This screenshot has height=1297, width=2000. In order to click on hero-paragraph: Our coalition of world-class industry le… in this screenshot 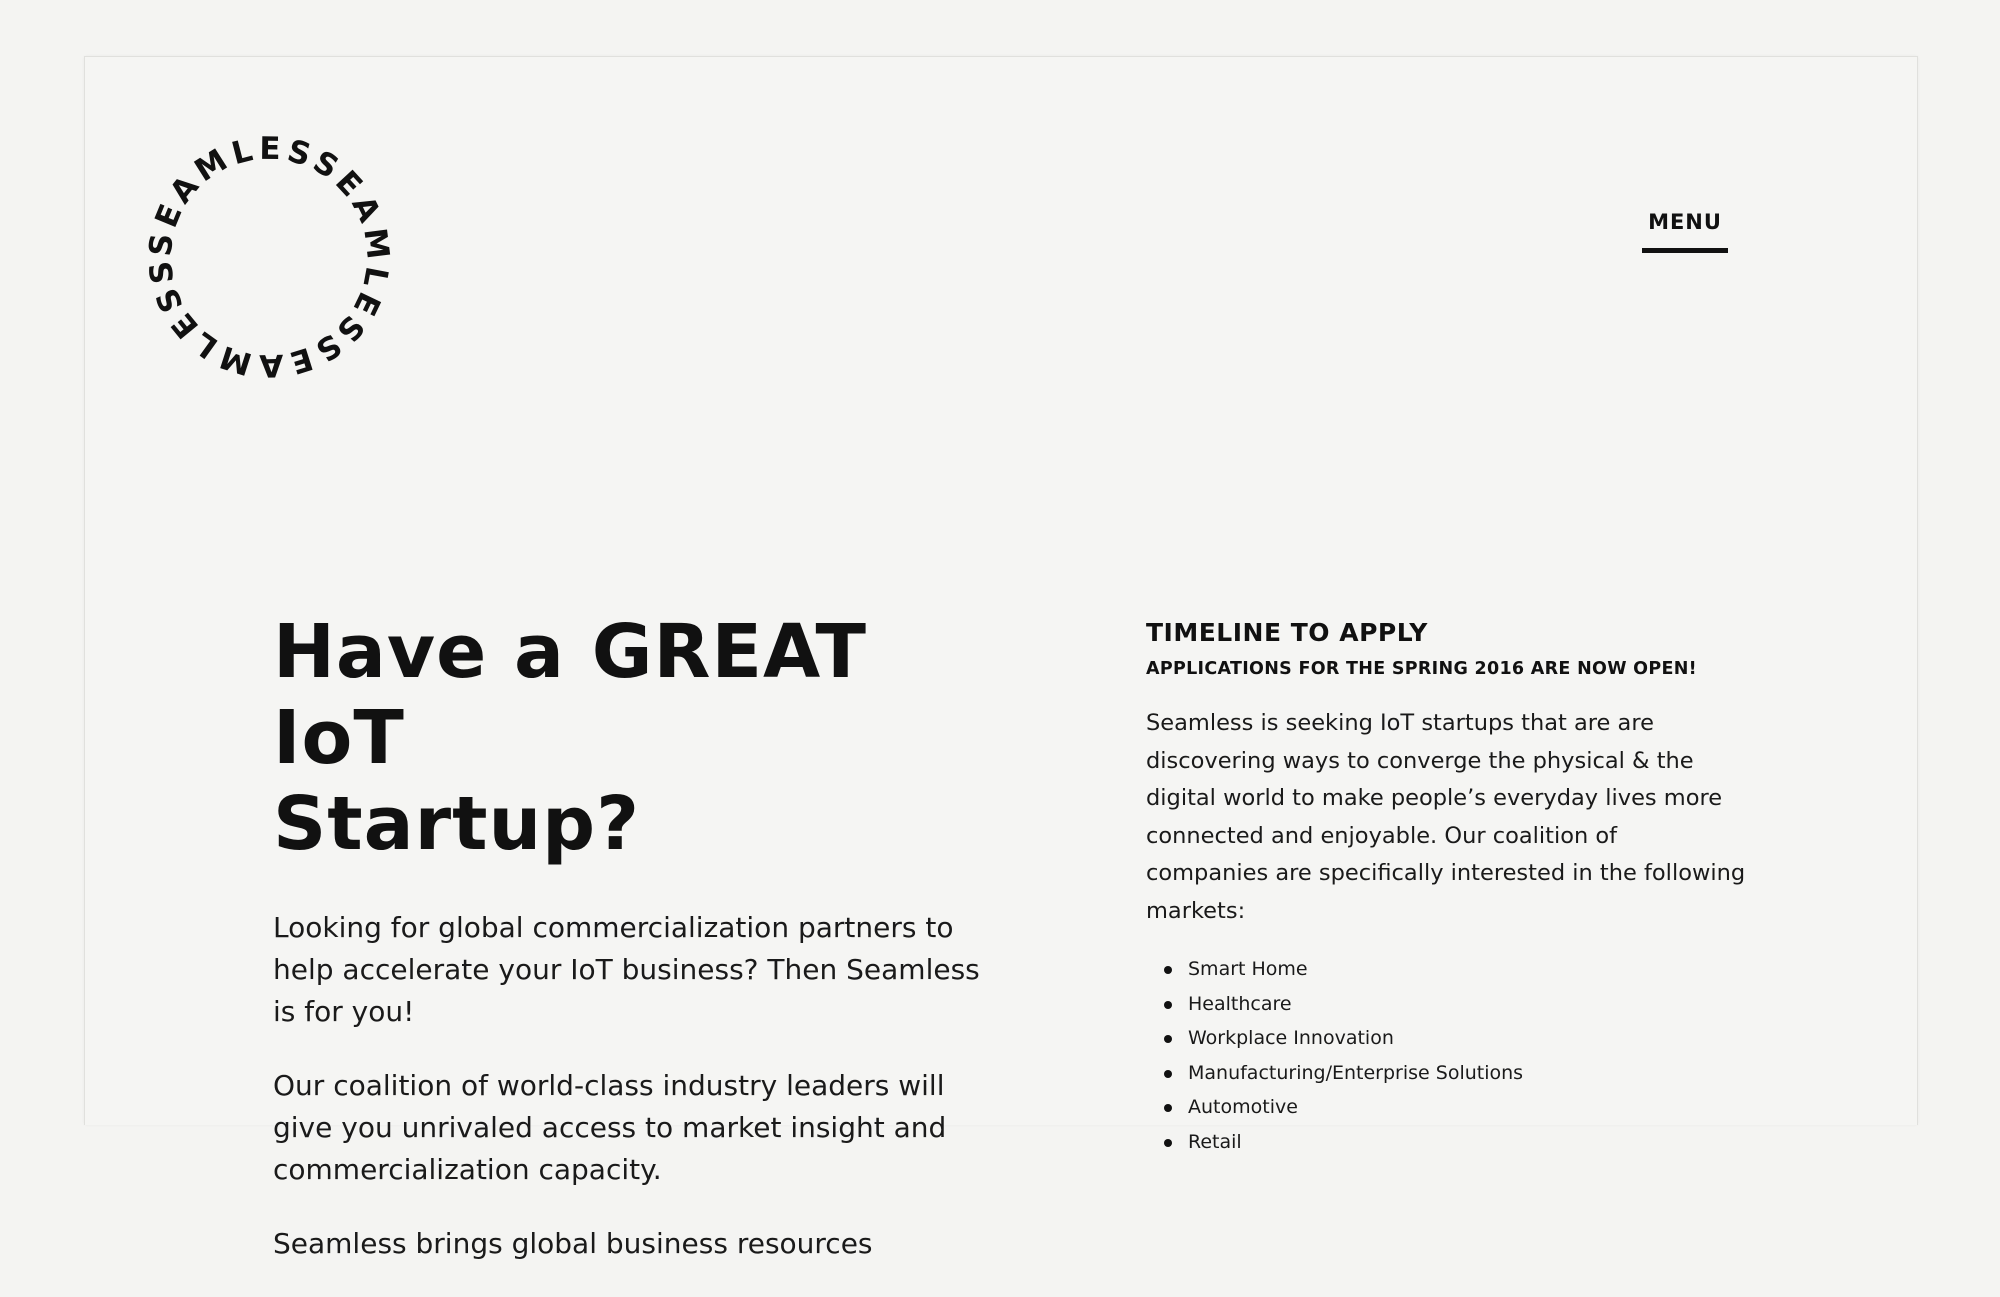, I will do `click(610, 1127)`.